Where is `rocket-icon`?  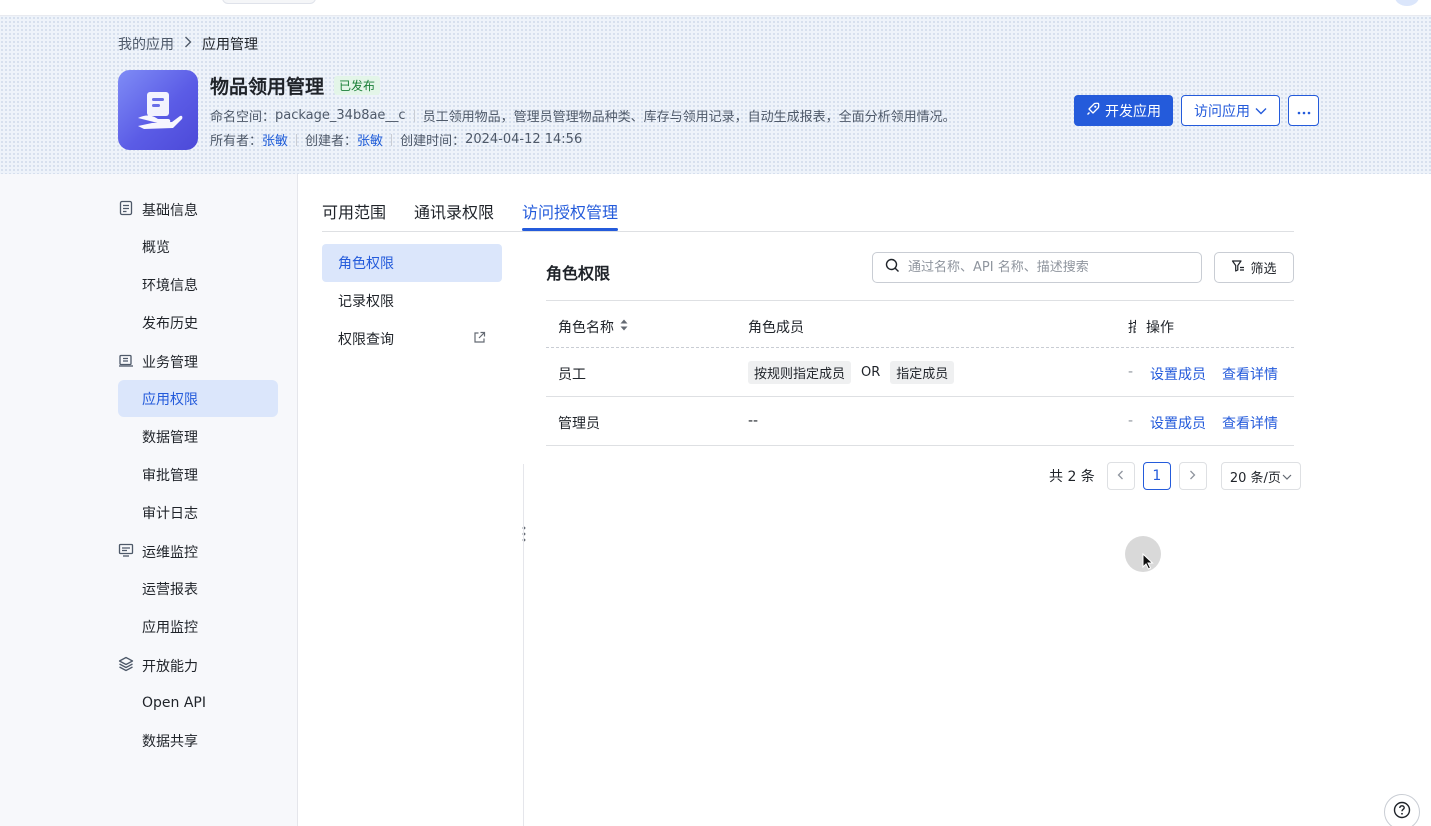
rocket-icon is located at coordinates (1093, 111).